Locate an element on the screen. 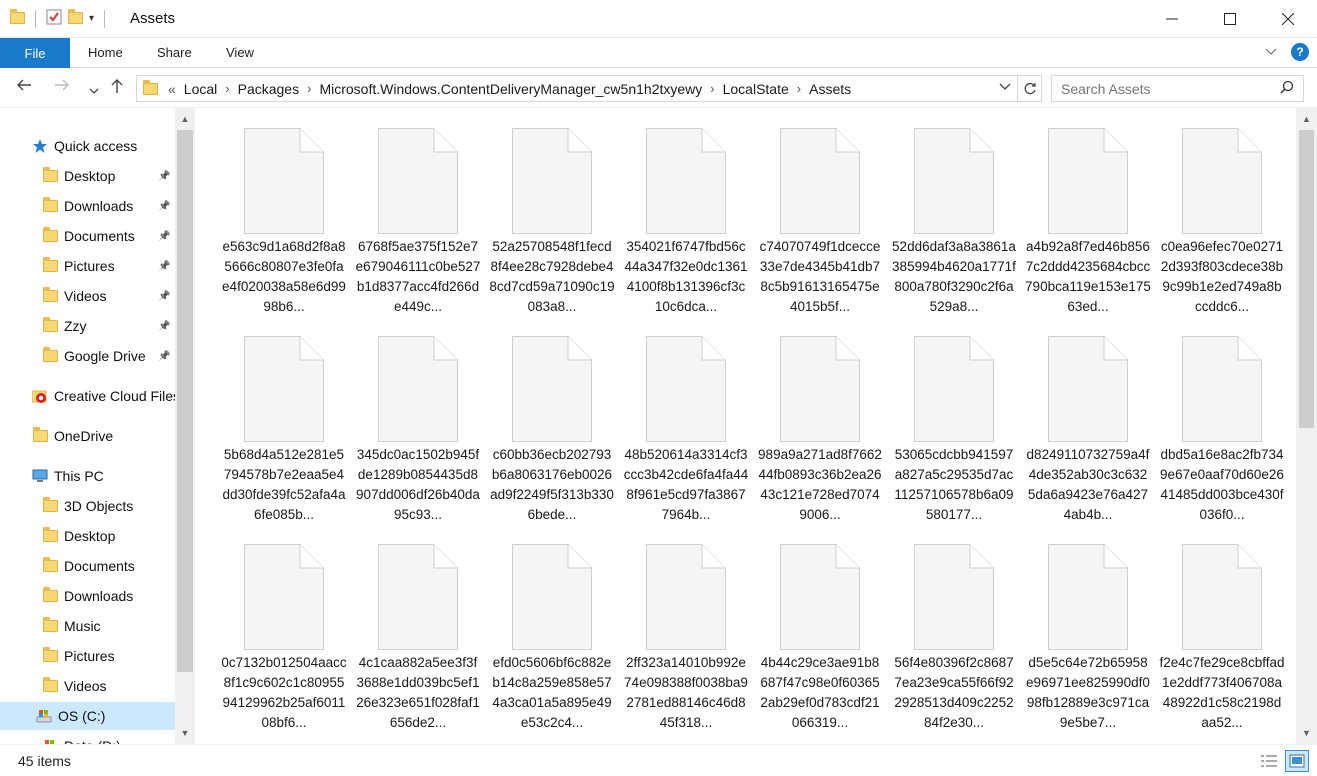  tab-share: Share is located at coordinates (174, 52).